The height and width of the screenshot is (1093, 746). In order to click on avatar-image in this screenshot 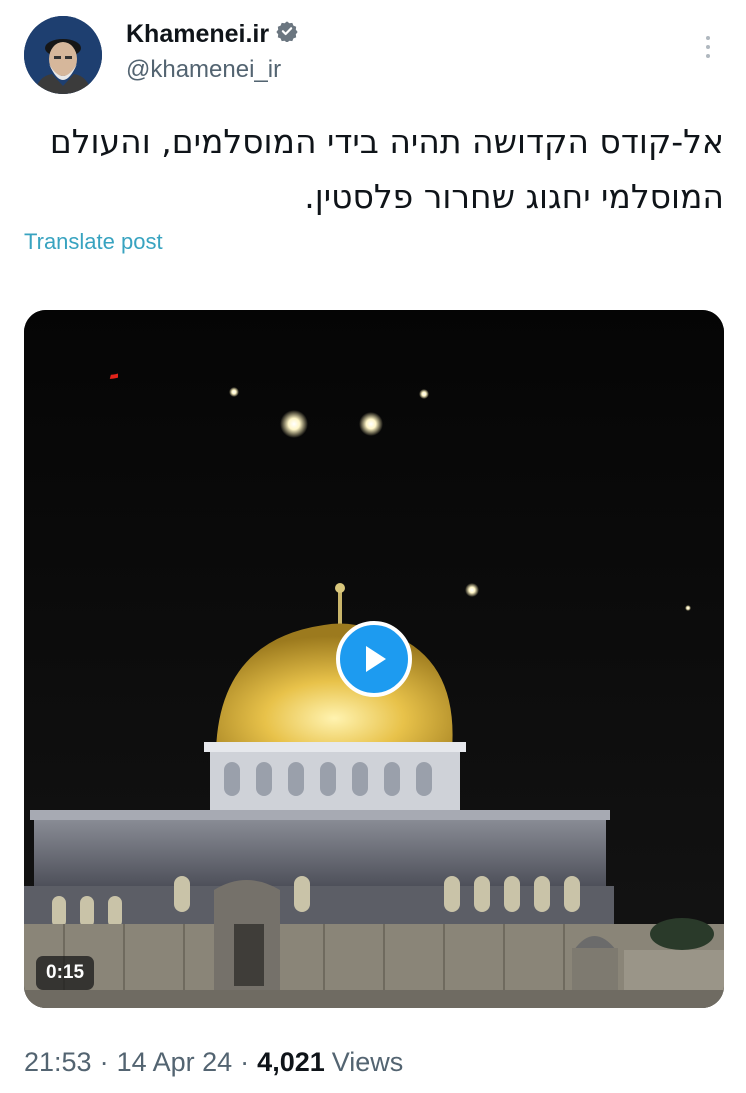, I will do `click(63, 55)`.